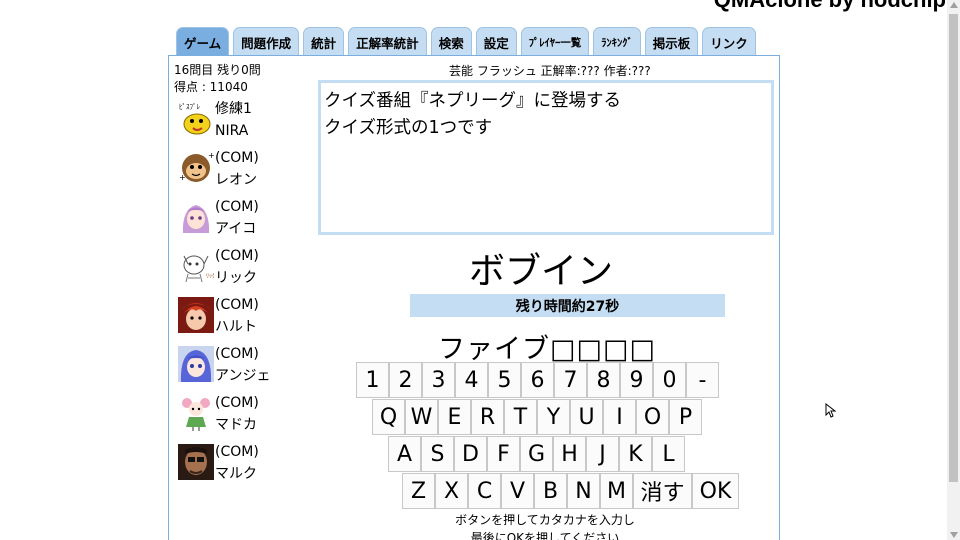 This screenshot has height=540, width=960. I want to click on monkey-avatar: + +, so click(196, 168).